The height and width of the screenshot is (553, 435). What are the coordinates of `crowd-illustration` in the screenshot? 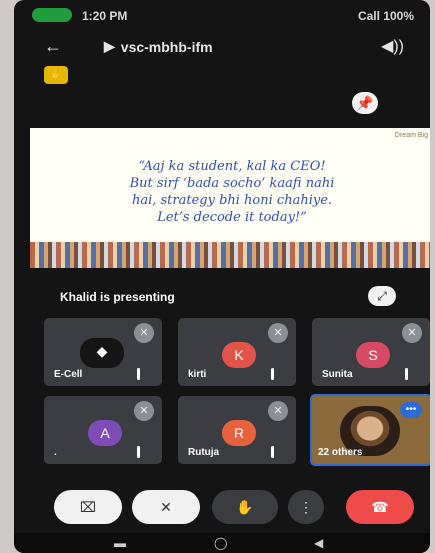 It's located at (230, 255).